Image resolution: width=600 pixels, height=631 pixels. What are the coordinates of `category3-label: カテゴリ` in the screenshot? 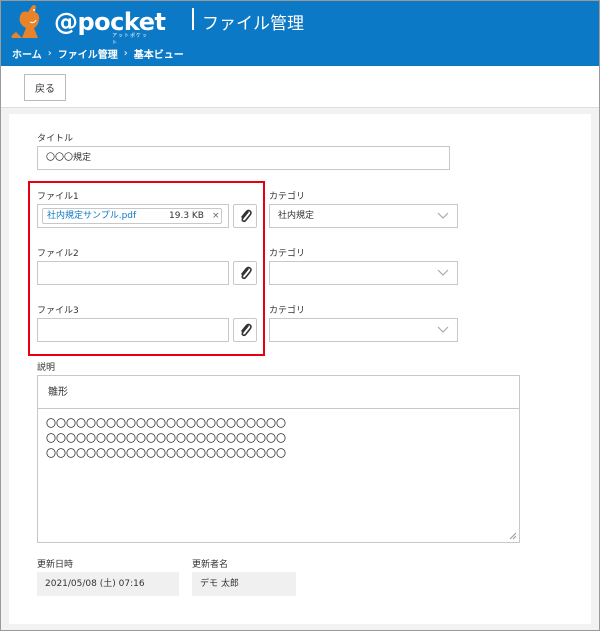 It's located at (287, 311).